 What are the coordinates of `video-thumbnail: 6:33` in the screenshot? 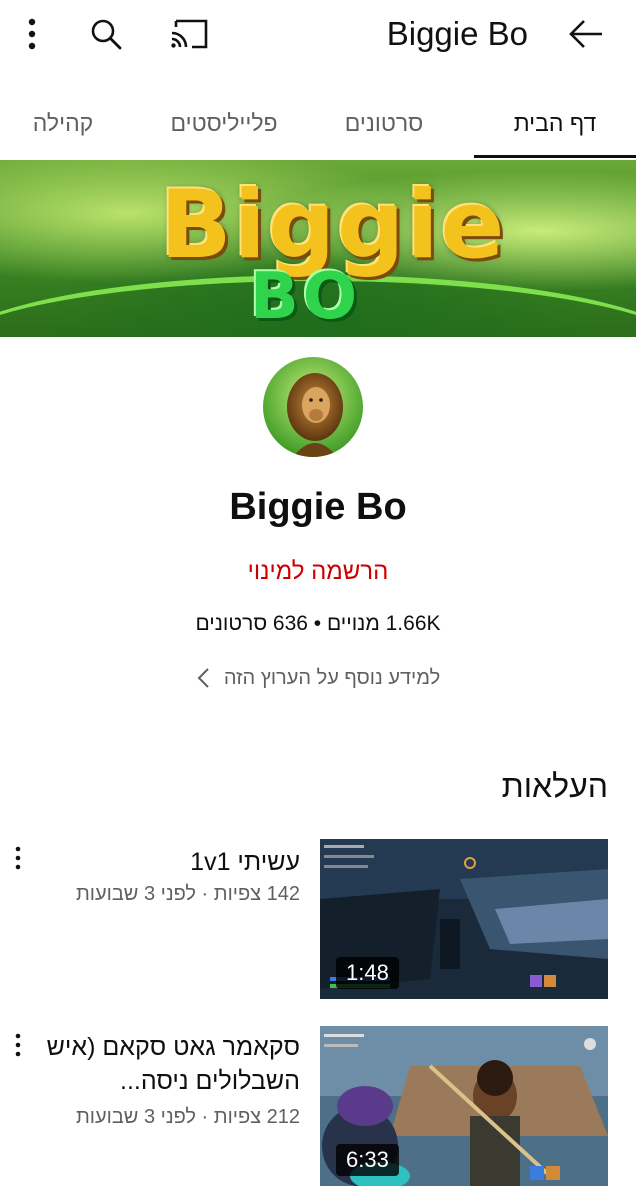 It's located at (464, 1106).